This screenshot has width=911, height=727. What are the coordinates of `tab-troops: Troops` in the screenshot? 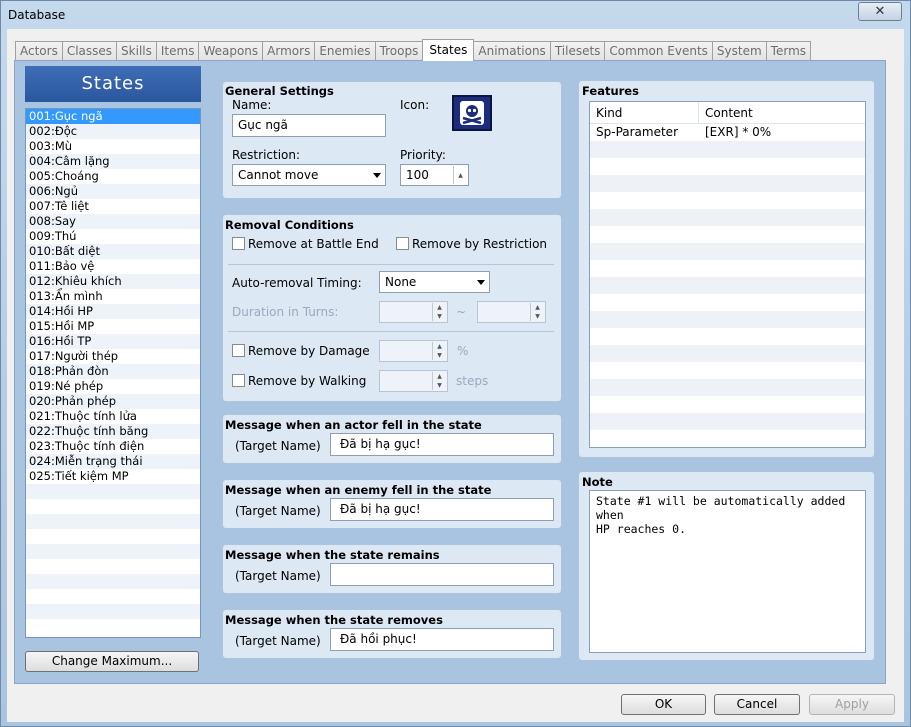 It's located at (399, 50).